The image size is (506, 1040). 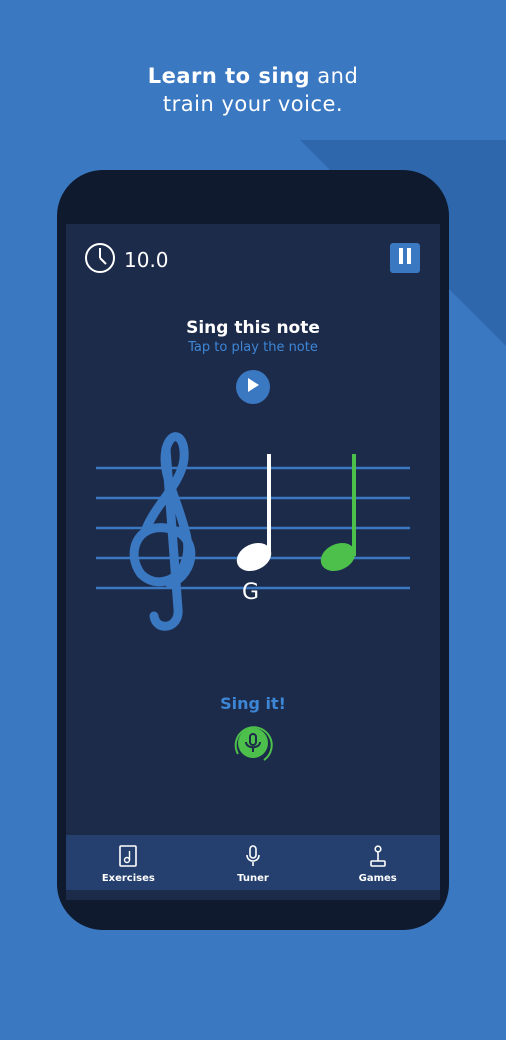 I want to click on pause-button, so click(x=405, y=258).